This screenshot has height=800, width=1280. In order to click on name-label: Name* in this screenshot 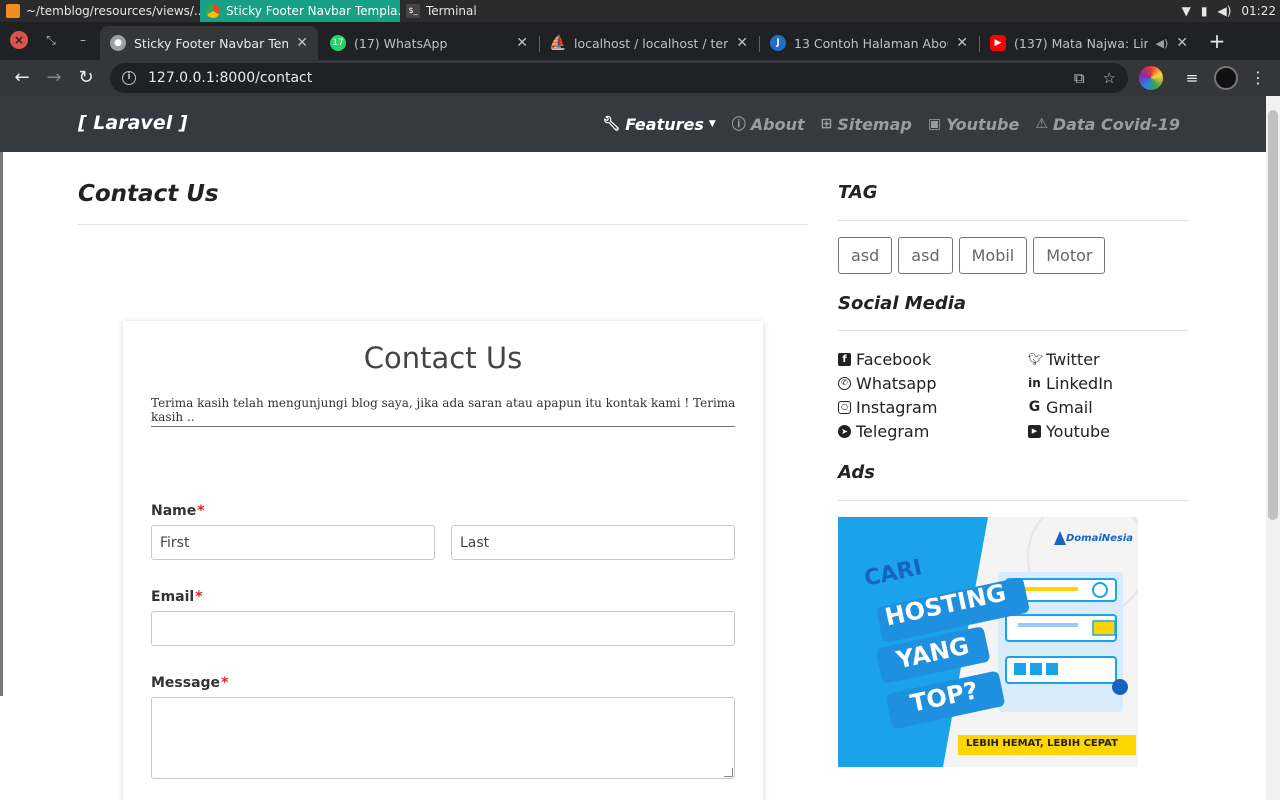, I will do `click(178, 511)`.